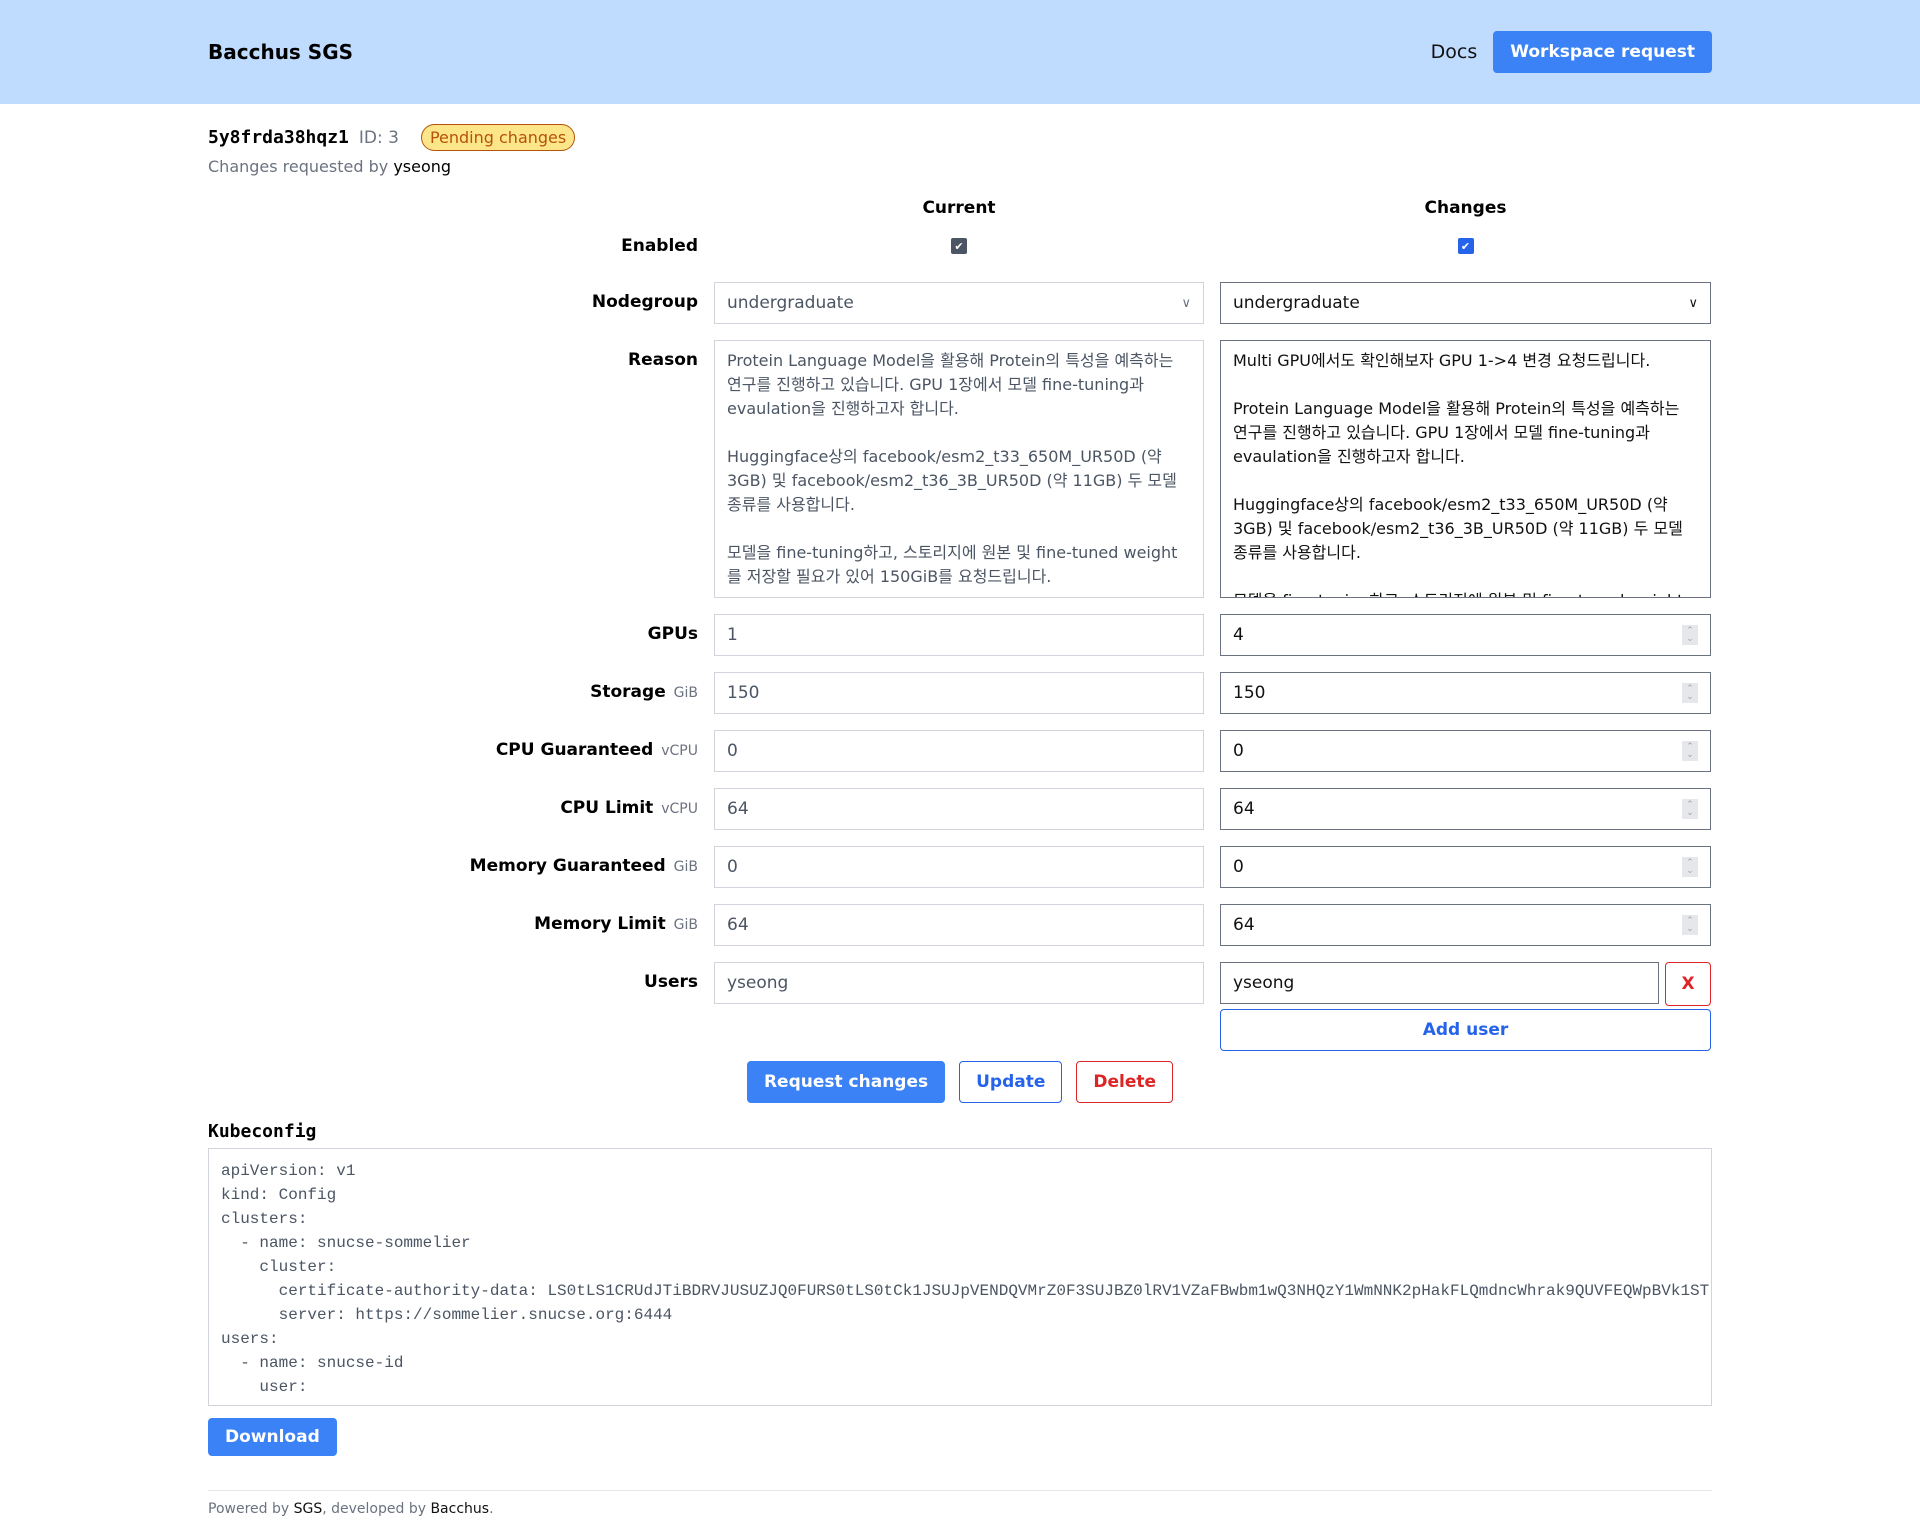 The image size is (1920, 1536). Describe the element at coordinates (960, 166) in the screenshot. I see `requested-by-line: Changes requested by yseong` at that location.